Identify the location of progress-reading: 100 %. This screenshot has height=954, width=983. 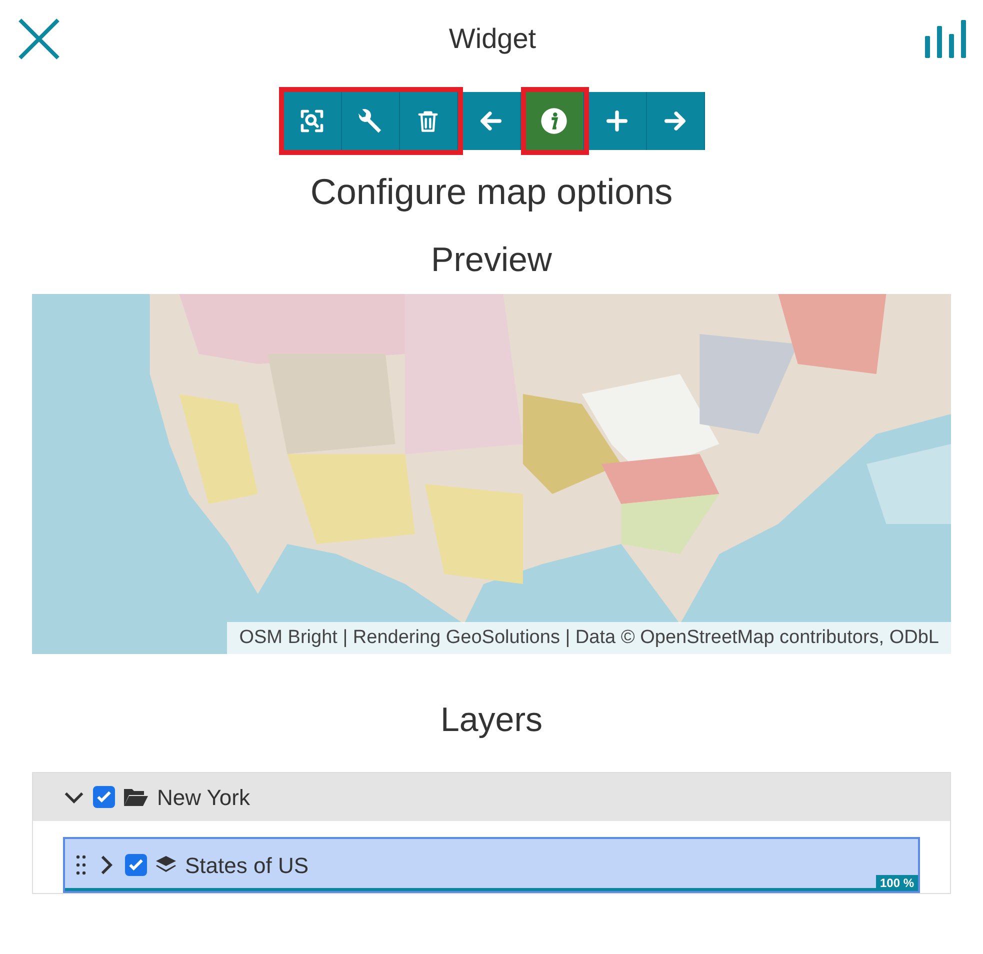
(897, 883).